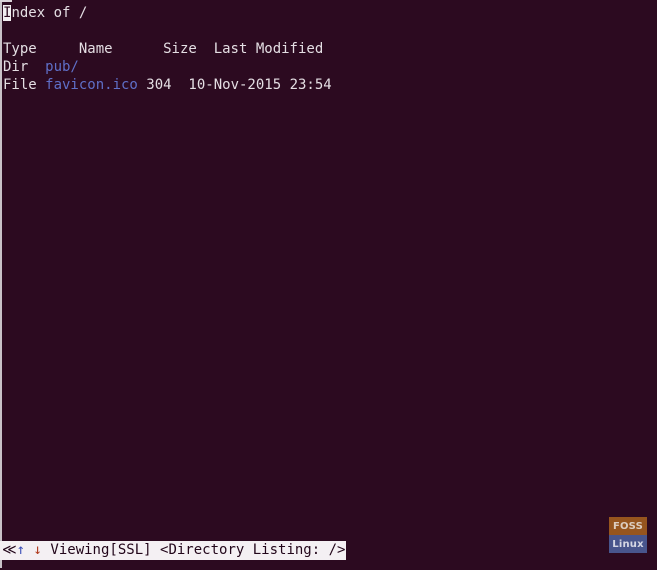 The width and height of the screenshot is (657, 570). Describe the element at coordinates (9, 550) in the screenshot. I see `back-icon: ≪` at that location.